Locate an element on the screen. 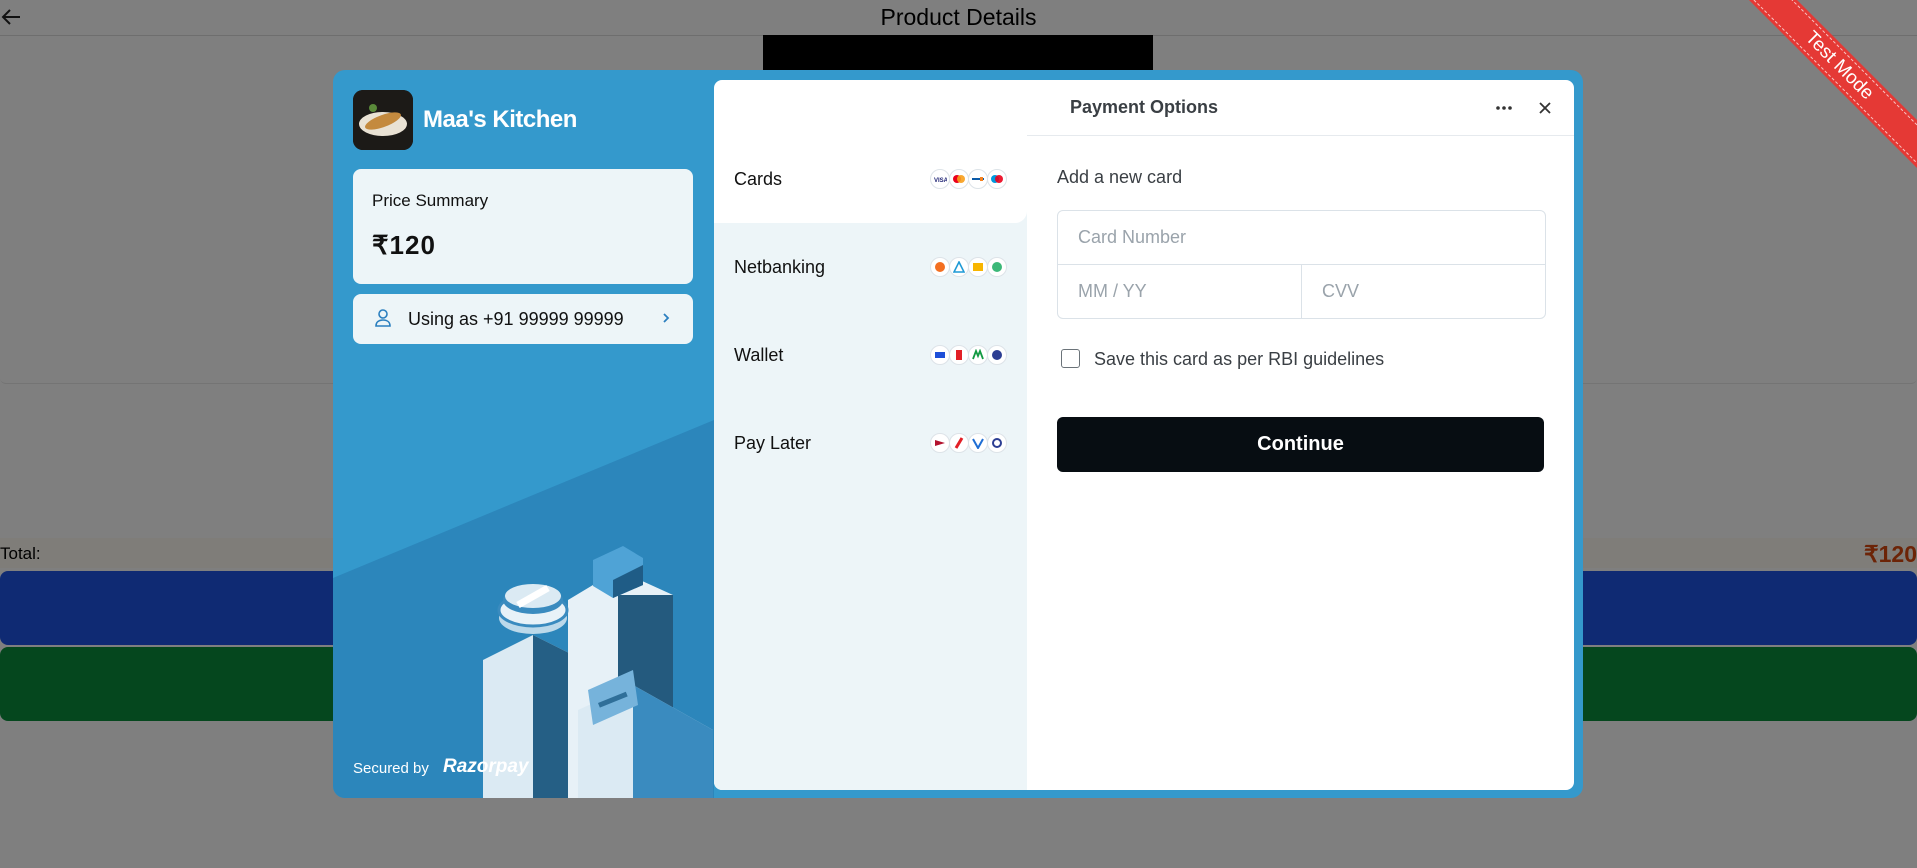 Image resolution: width=1917 pixels, height=868 pixels. razorpay-logo: Razorpay is located at coordinates (486, 766).